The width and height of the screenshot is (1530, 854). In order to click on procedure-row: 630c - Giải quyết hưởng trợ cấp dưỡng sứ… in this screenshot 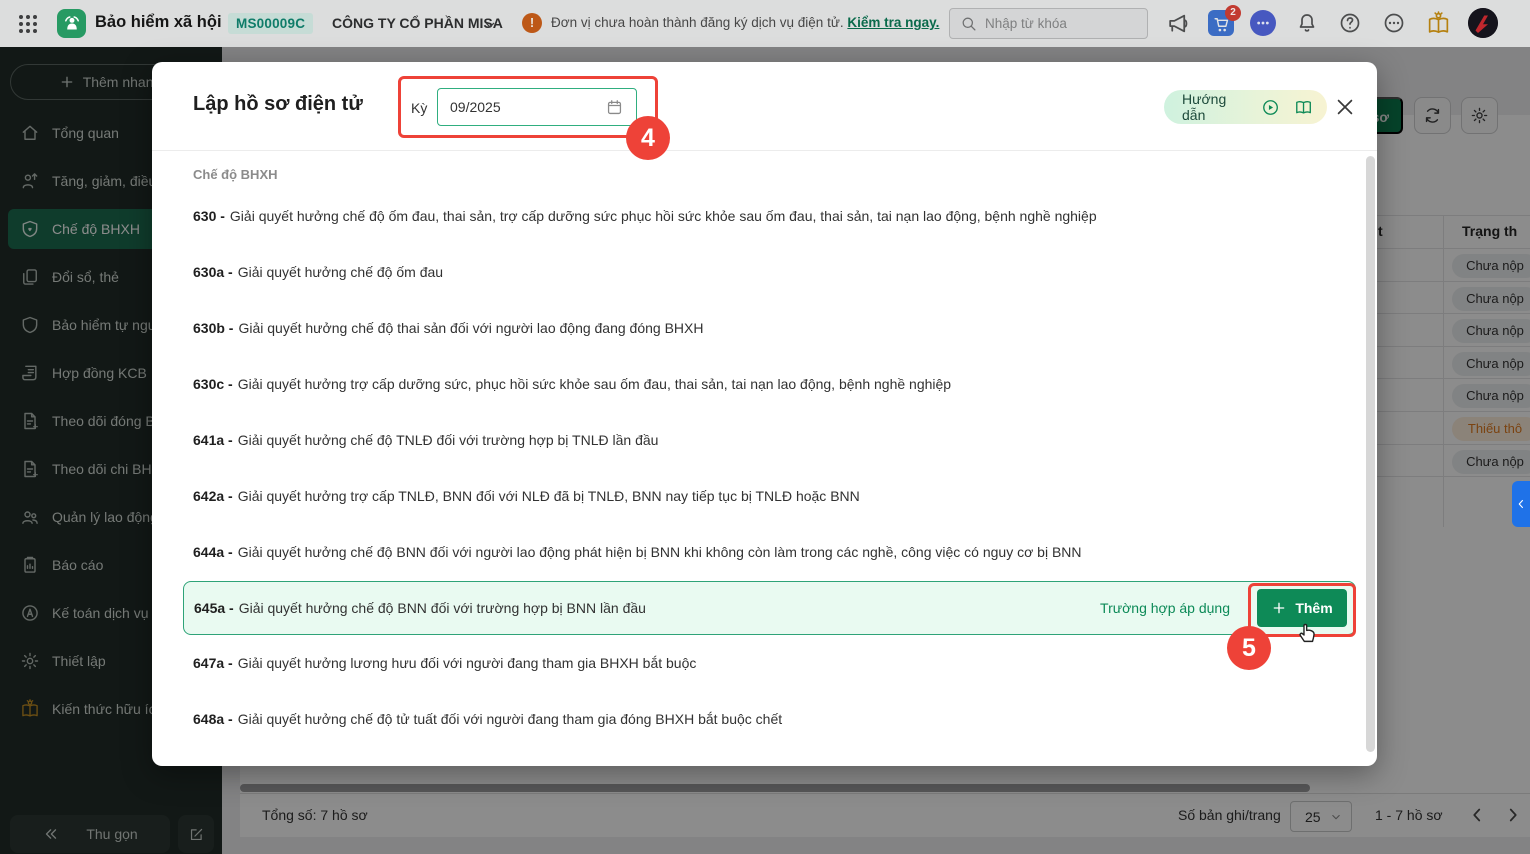, I will do `click(769, 384)`.